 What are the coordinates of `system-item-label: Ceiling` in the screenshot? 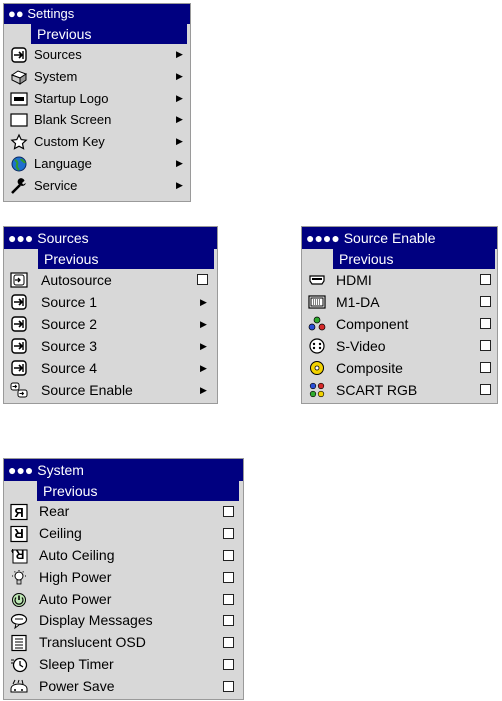 It's located at (60, 532).